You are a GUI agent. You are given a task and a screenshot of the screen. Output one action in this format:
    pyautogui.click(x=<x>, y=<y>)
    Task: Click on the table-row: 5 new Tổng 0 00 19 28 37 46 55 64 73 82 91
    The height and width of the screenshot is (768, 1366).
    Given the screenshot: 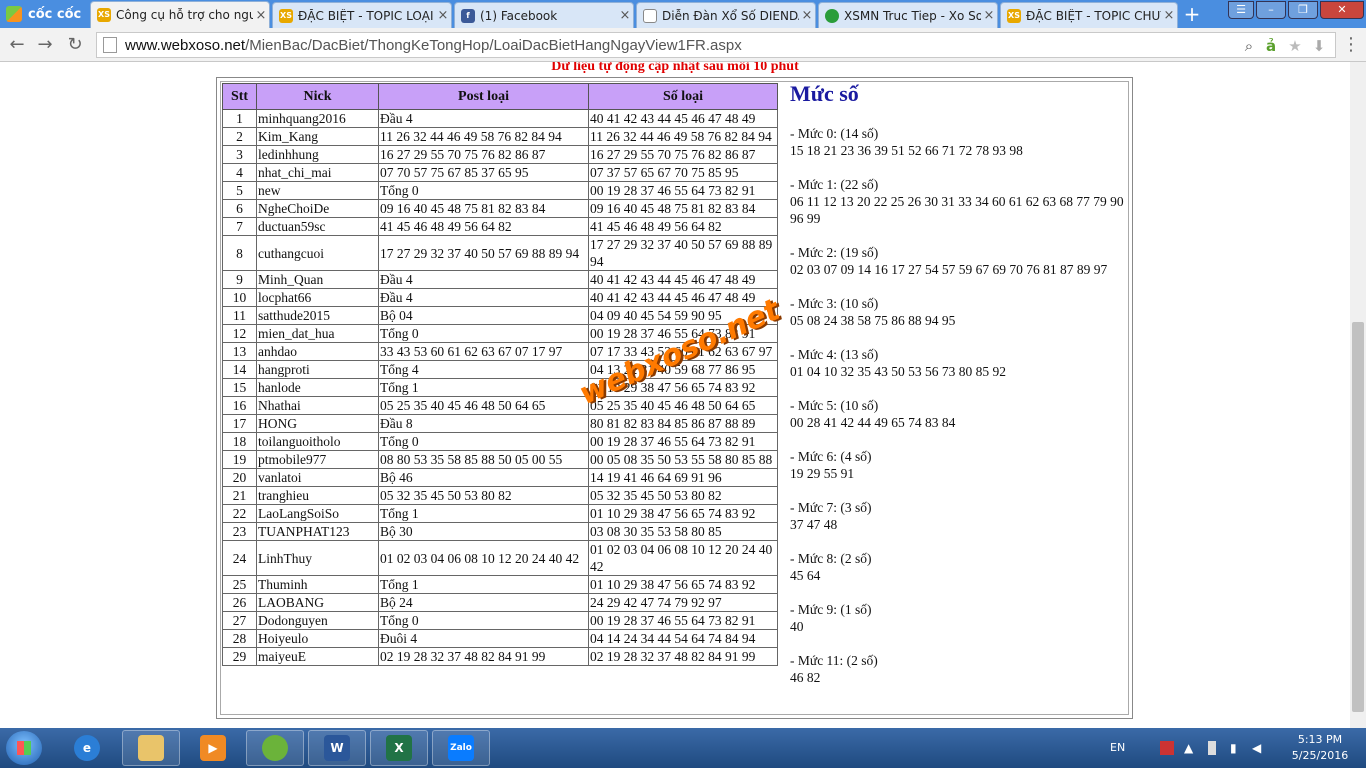 What is the action you would take?
    pyautogui.click(x=500, y=190)
    